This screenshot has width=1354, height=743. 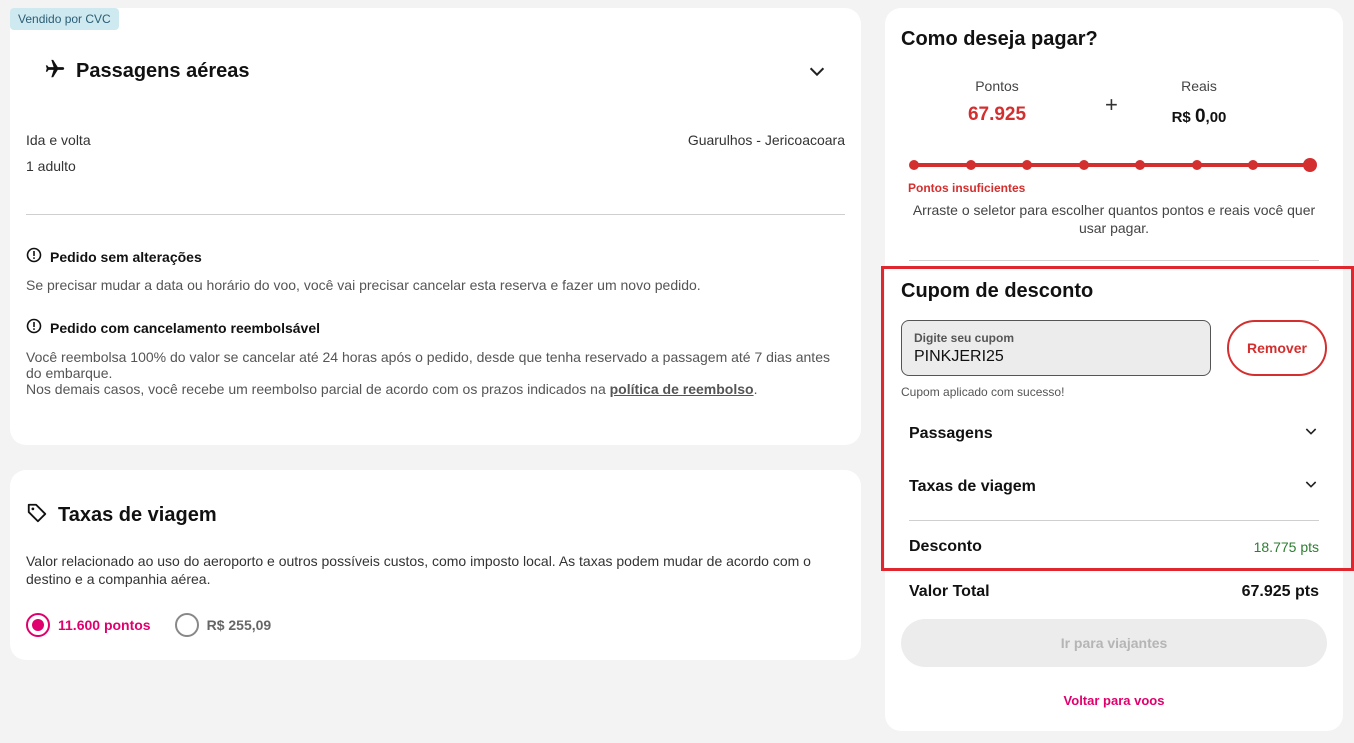 I want to click on coupon-field-label: Digite seu cupom, so click(x=964, y=338).